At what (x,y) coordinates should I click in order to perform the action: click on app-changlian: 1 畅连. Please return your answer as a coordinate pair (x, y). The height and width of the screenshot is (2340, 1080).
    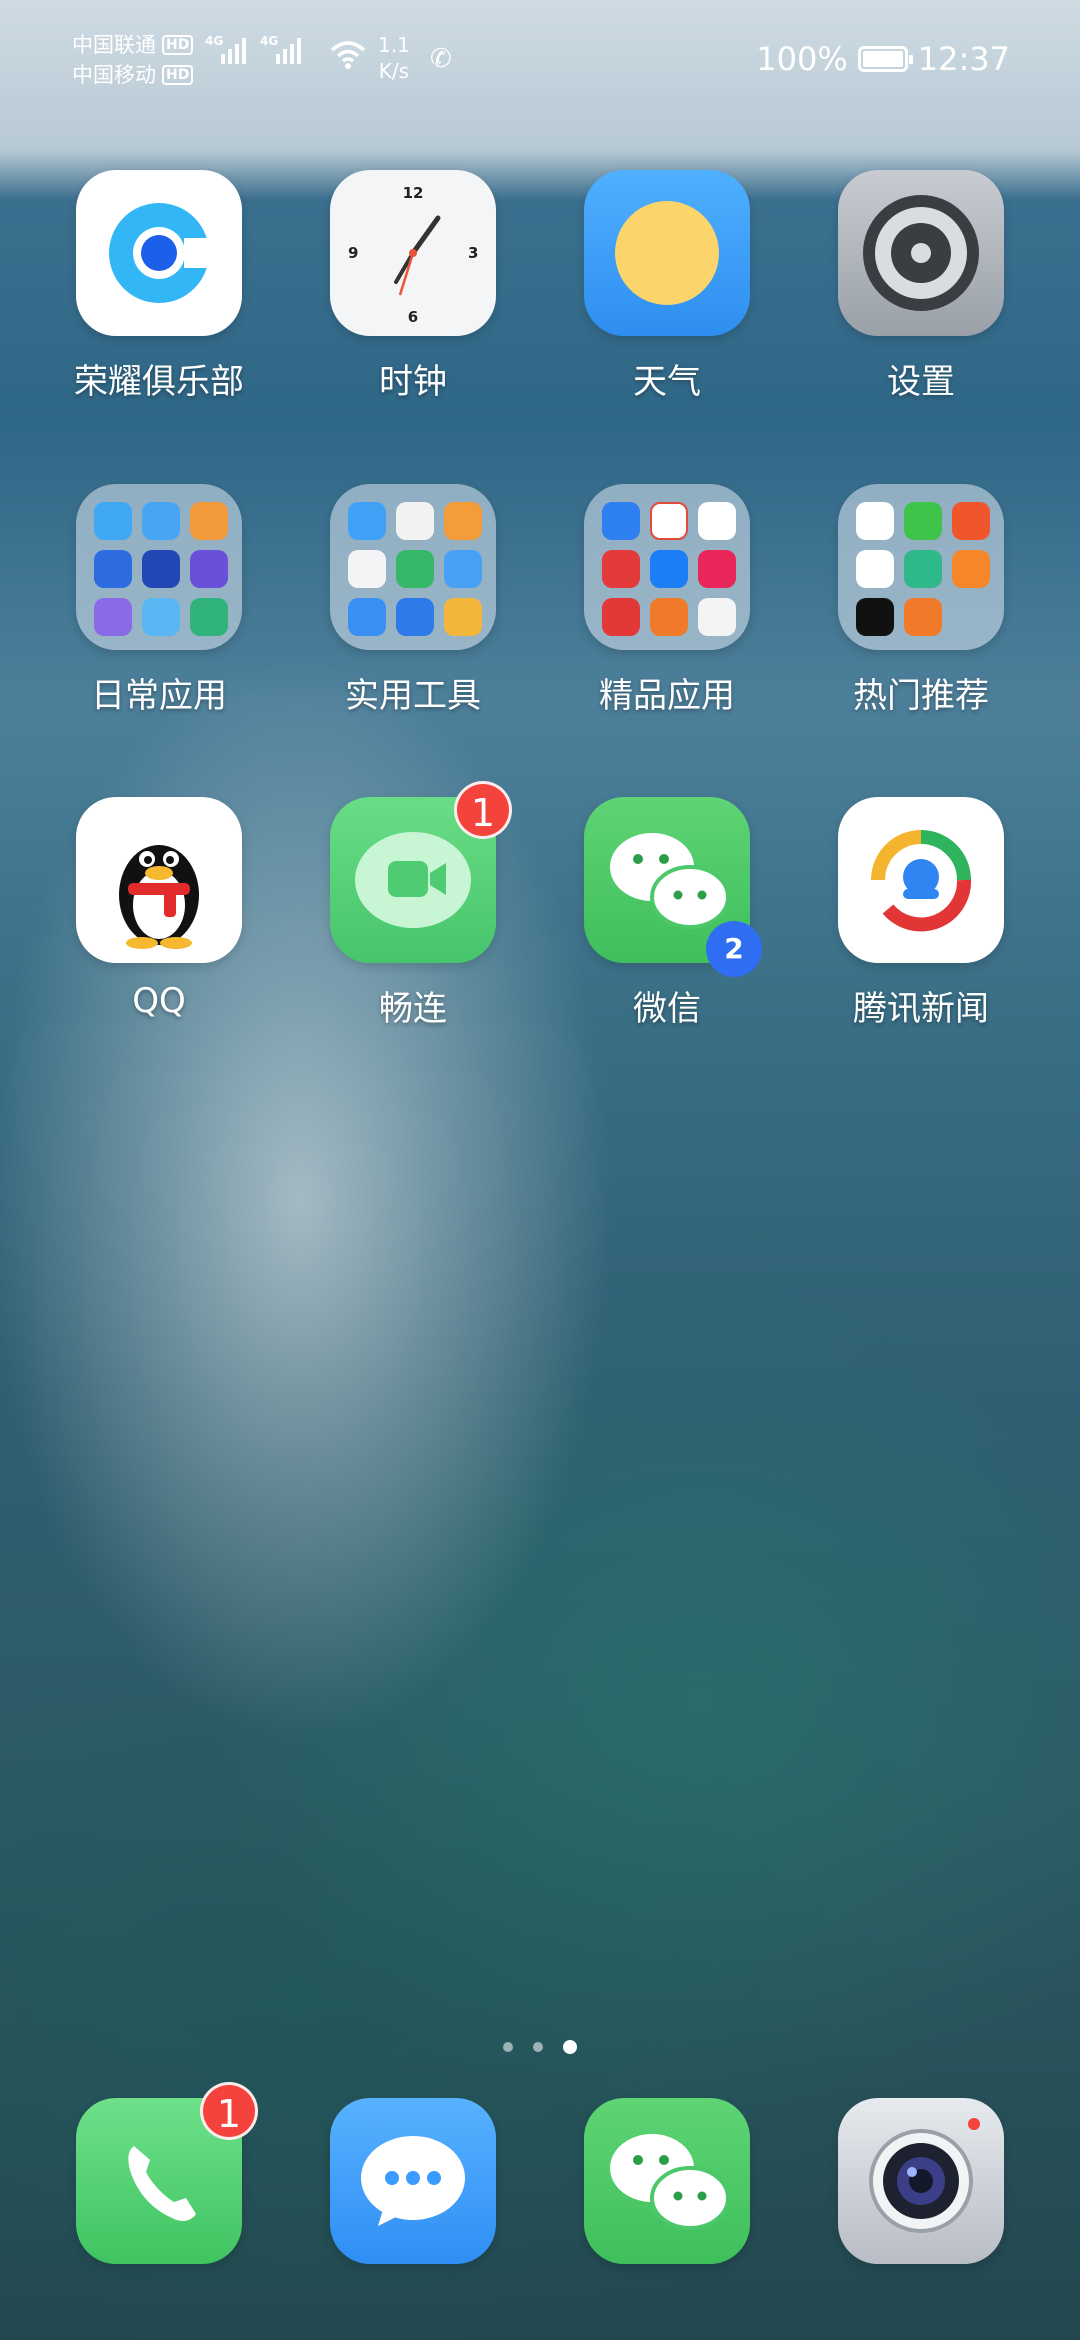
    Looking at the image, I should click on (413, 905).